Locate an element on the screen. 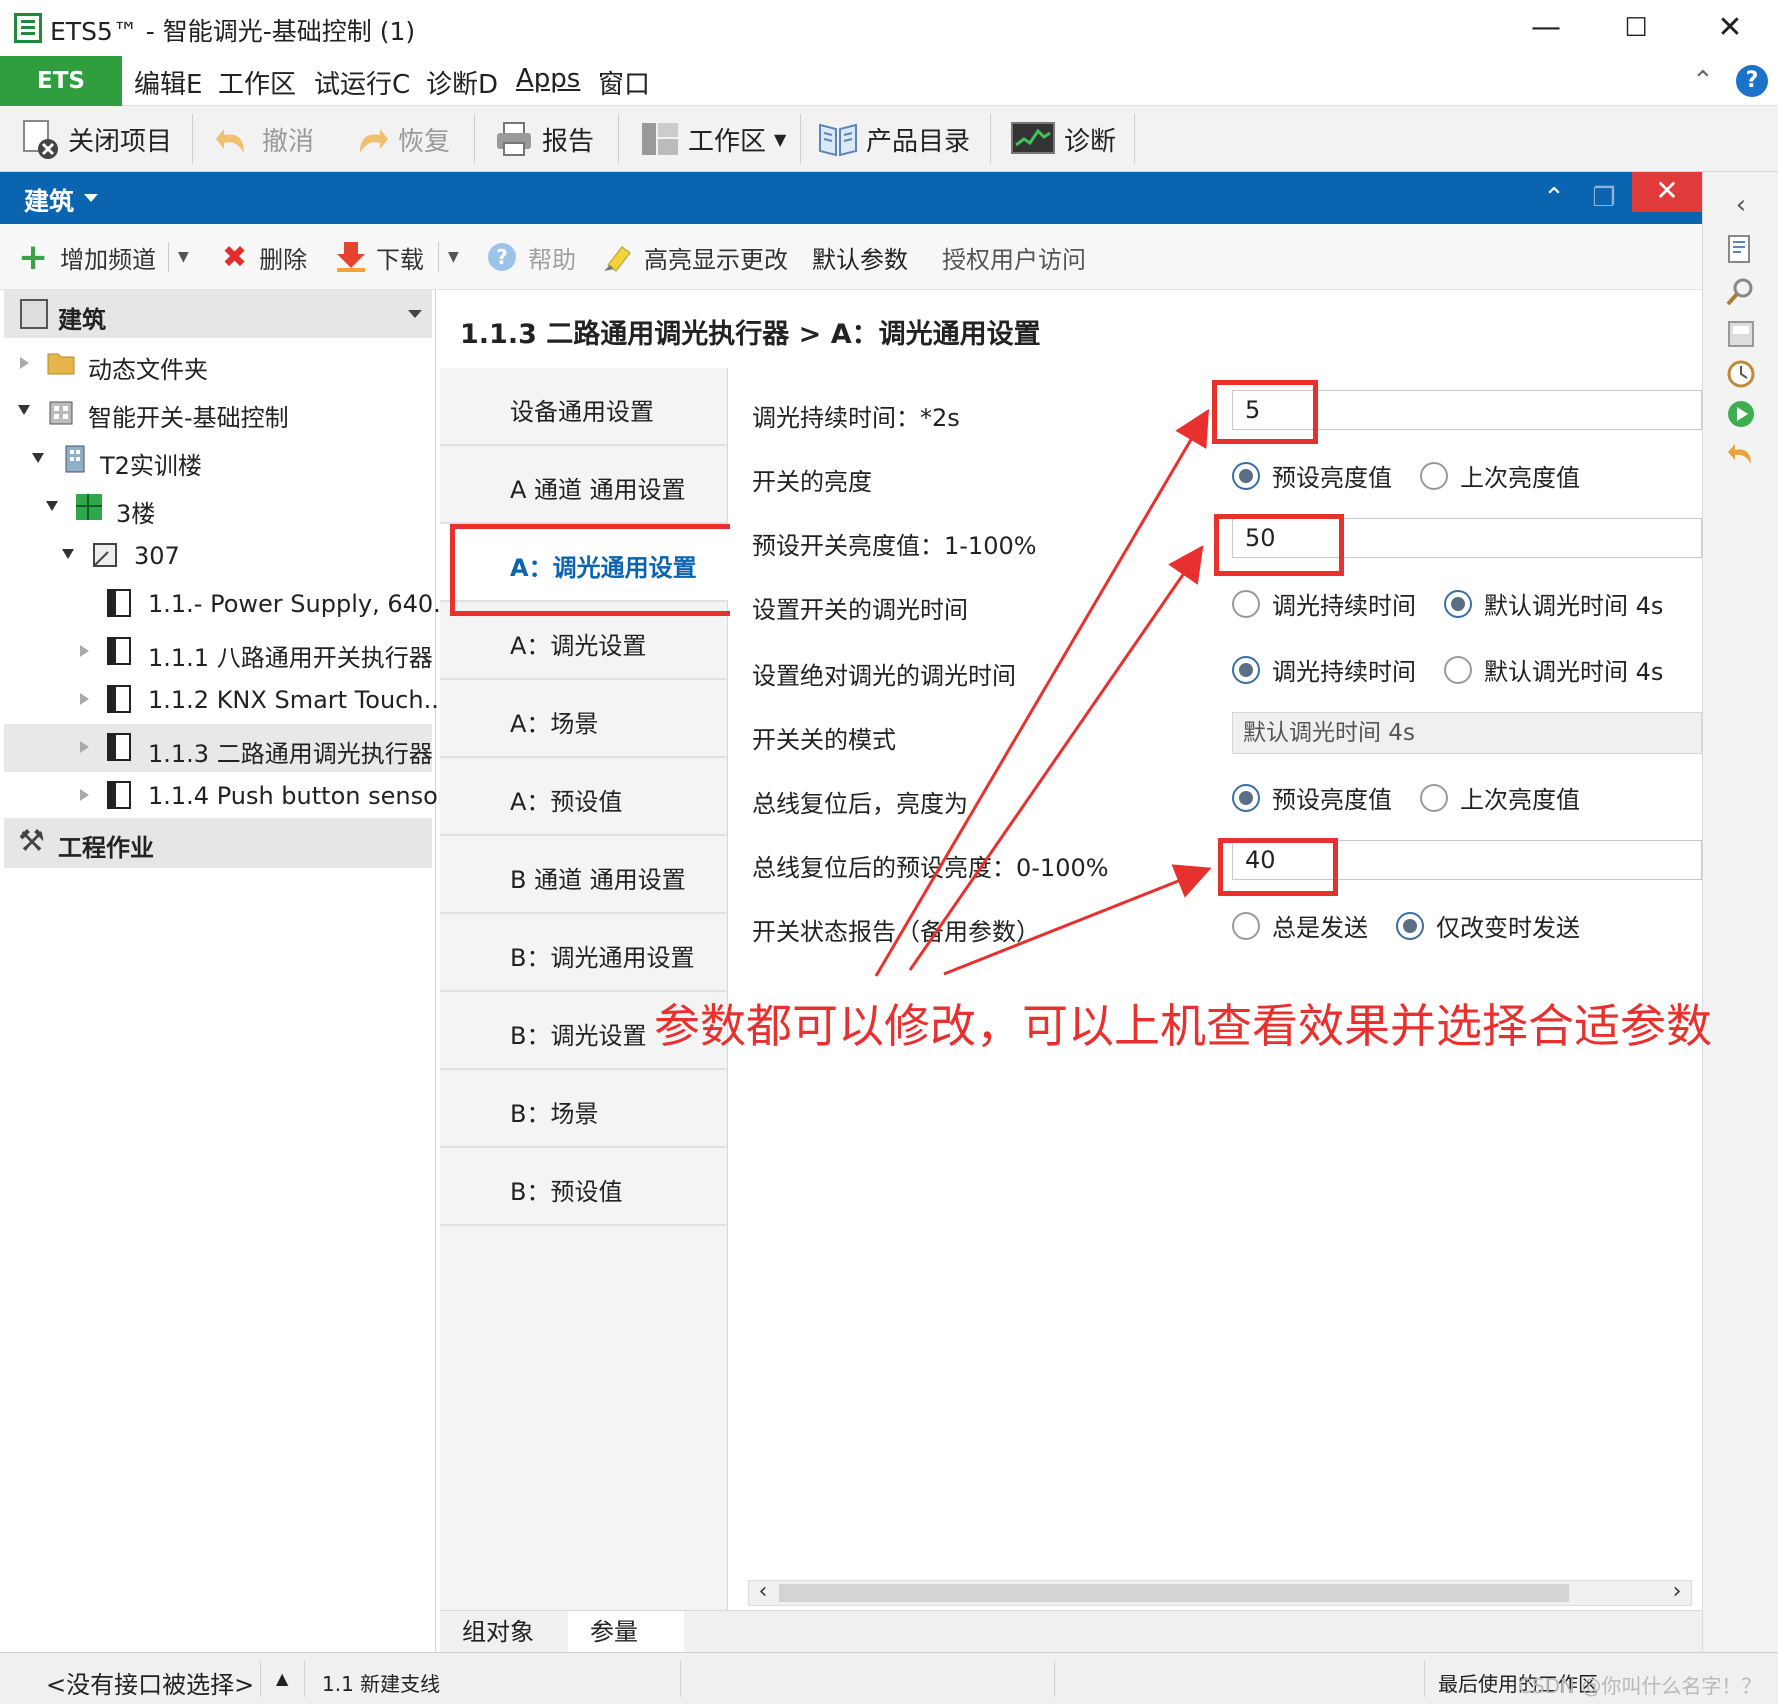 This screenshot has width=1778, height=1704. annotation-arrows is located at coordinates (1043, 692).